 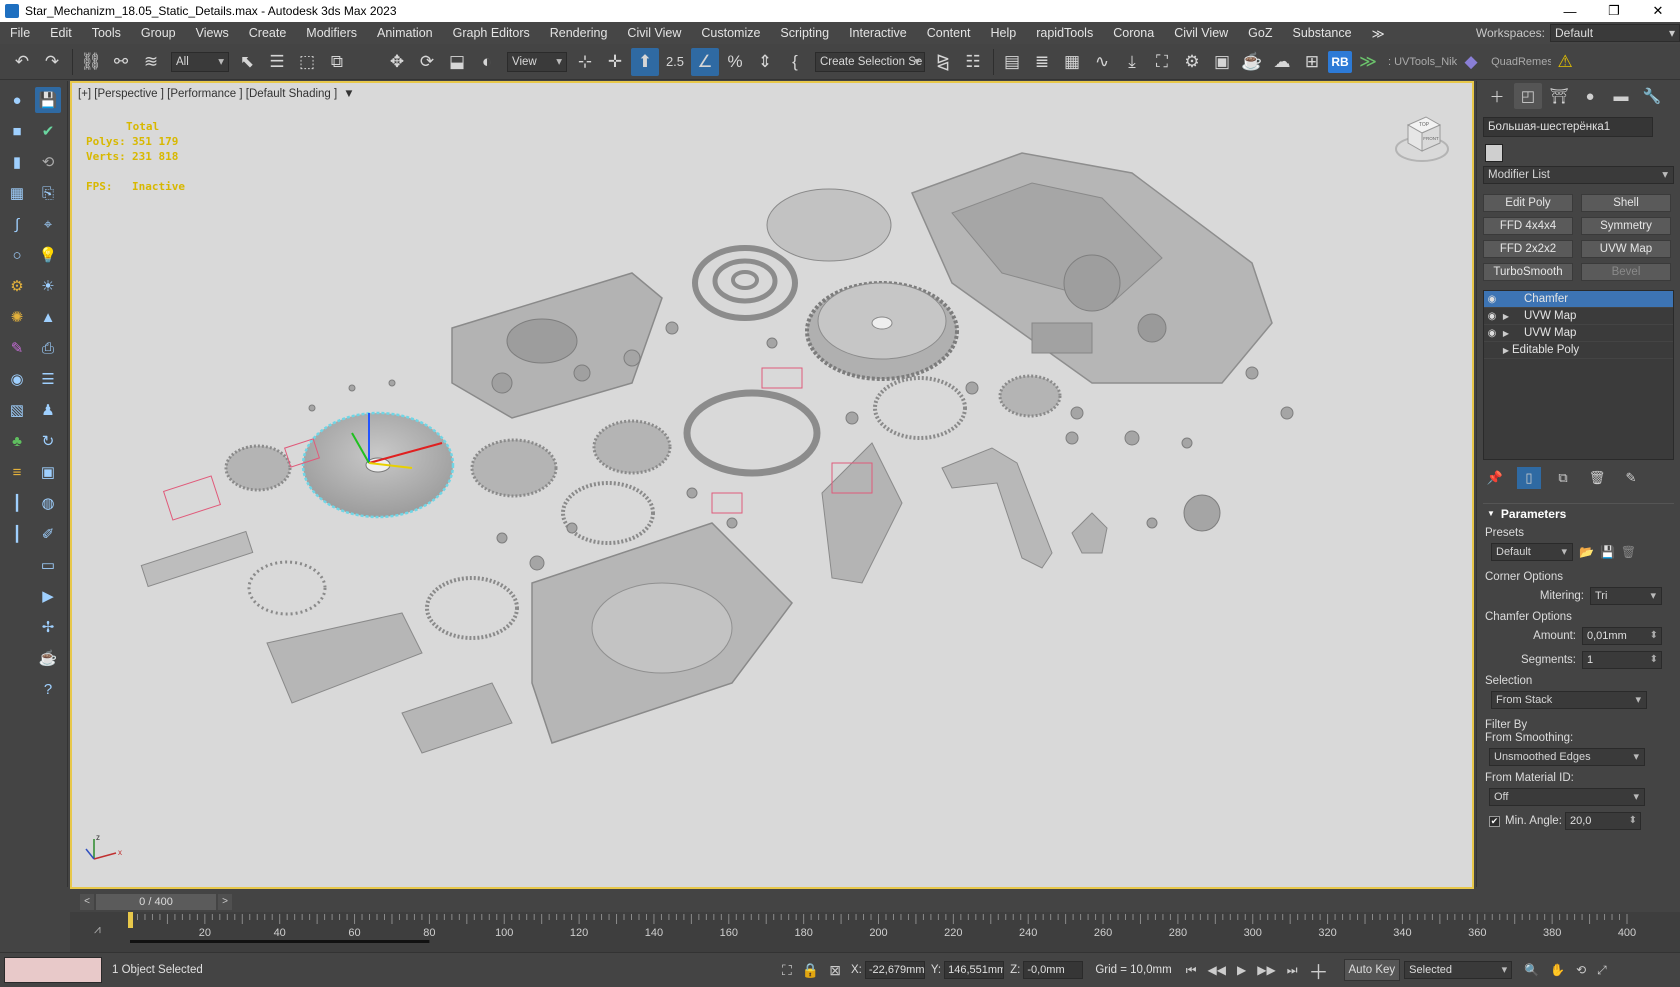 I want to click on modifier-button-symmetry: Symmetry, so click(x=1626, y=226).